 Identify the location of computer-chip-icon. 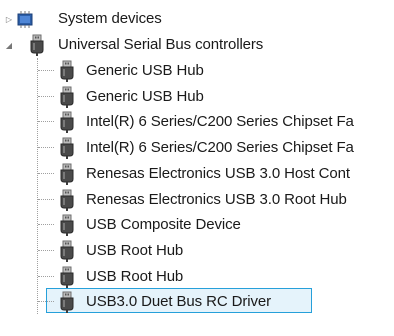
(25, 19).